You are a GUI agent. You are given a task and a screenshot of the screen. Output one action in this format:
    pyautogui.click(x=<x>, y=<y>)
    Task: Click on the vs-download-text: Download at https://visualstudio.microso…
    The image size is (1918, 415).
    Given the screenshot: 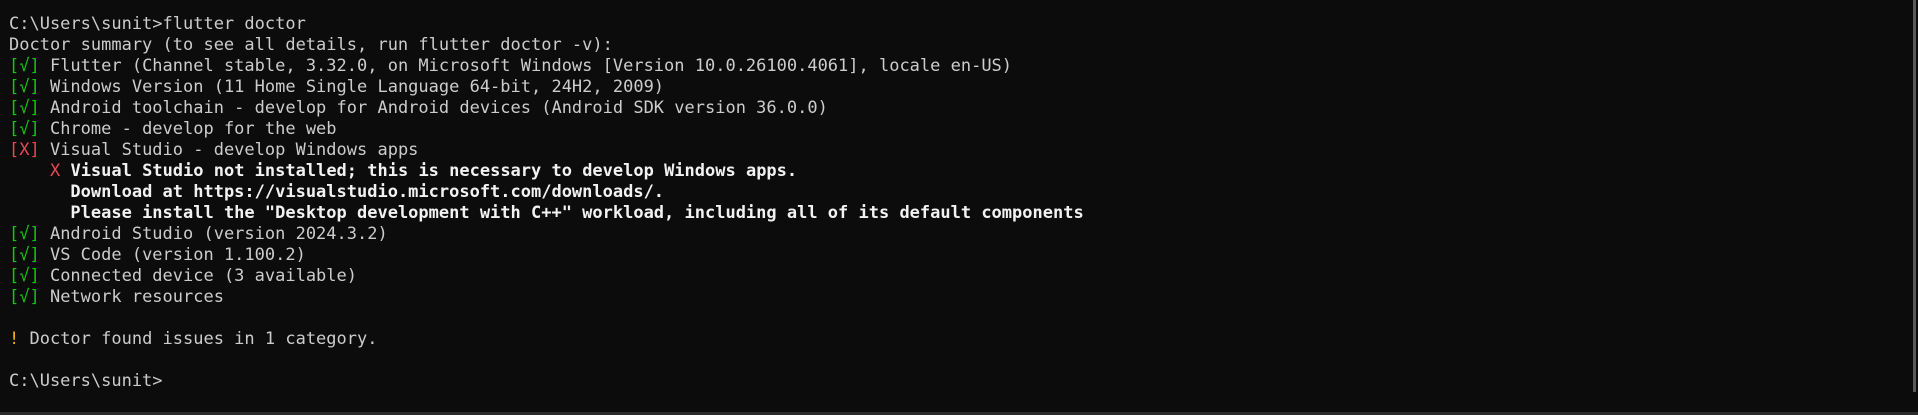 What is the action you would take?
    pyautogui.click(x=367, y=192)
    